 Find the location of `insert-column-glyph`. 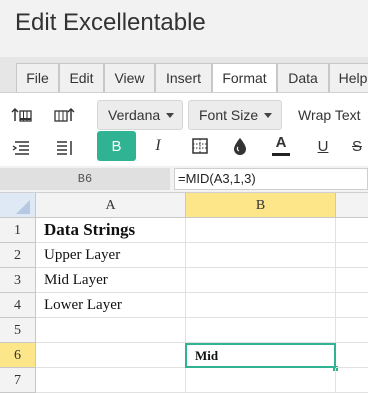

insert-column-glyph is located at coordinates (64, 114).